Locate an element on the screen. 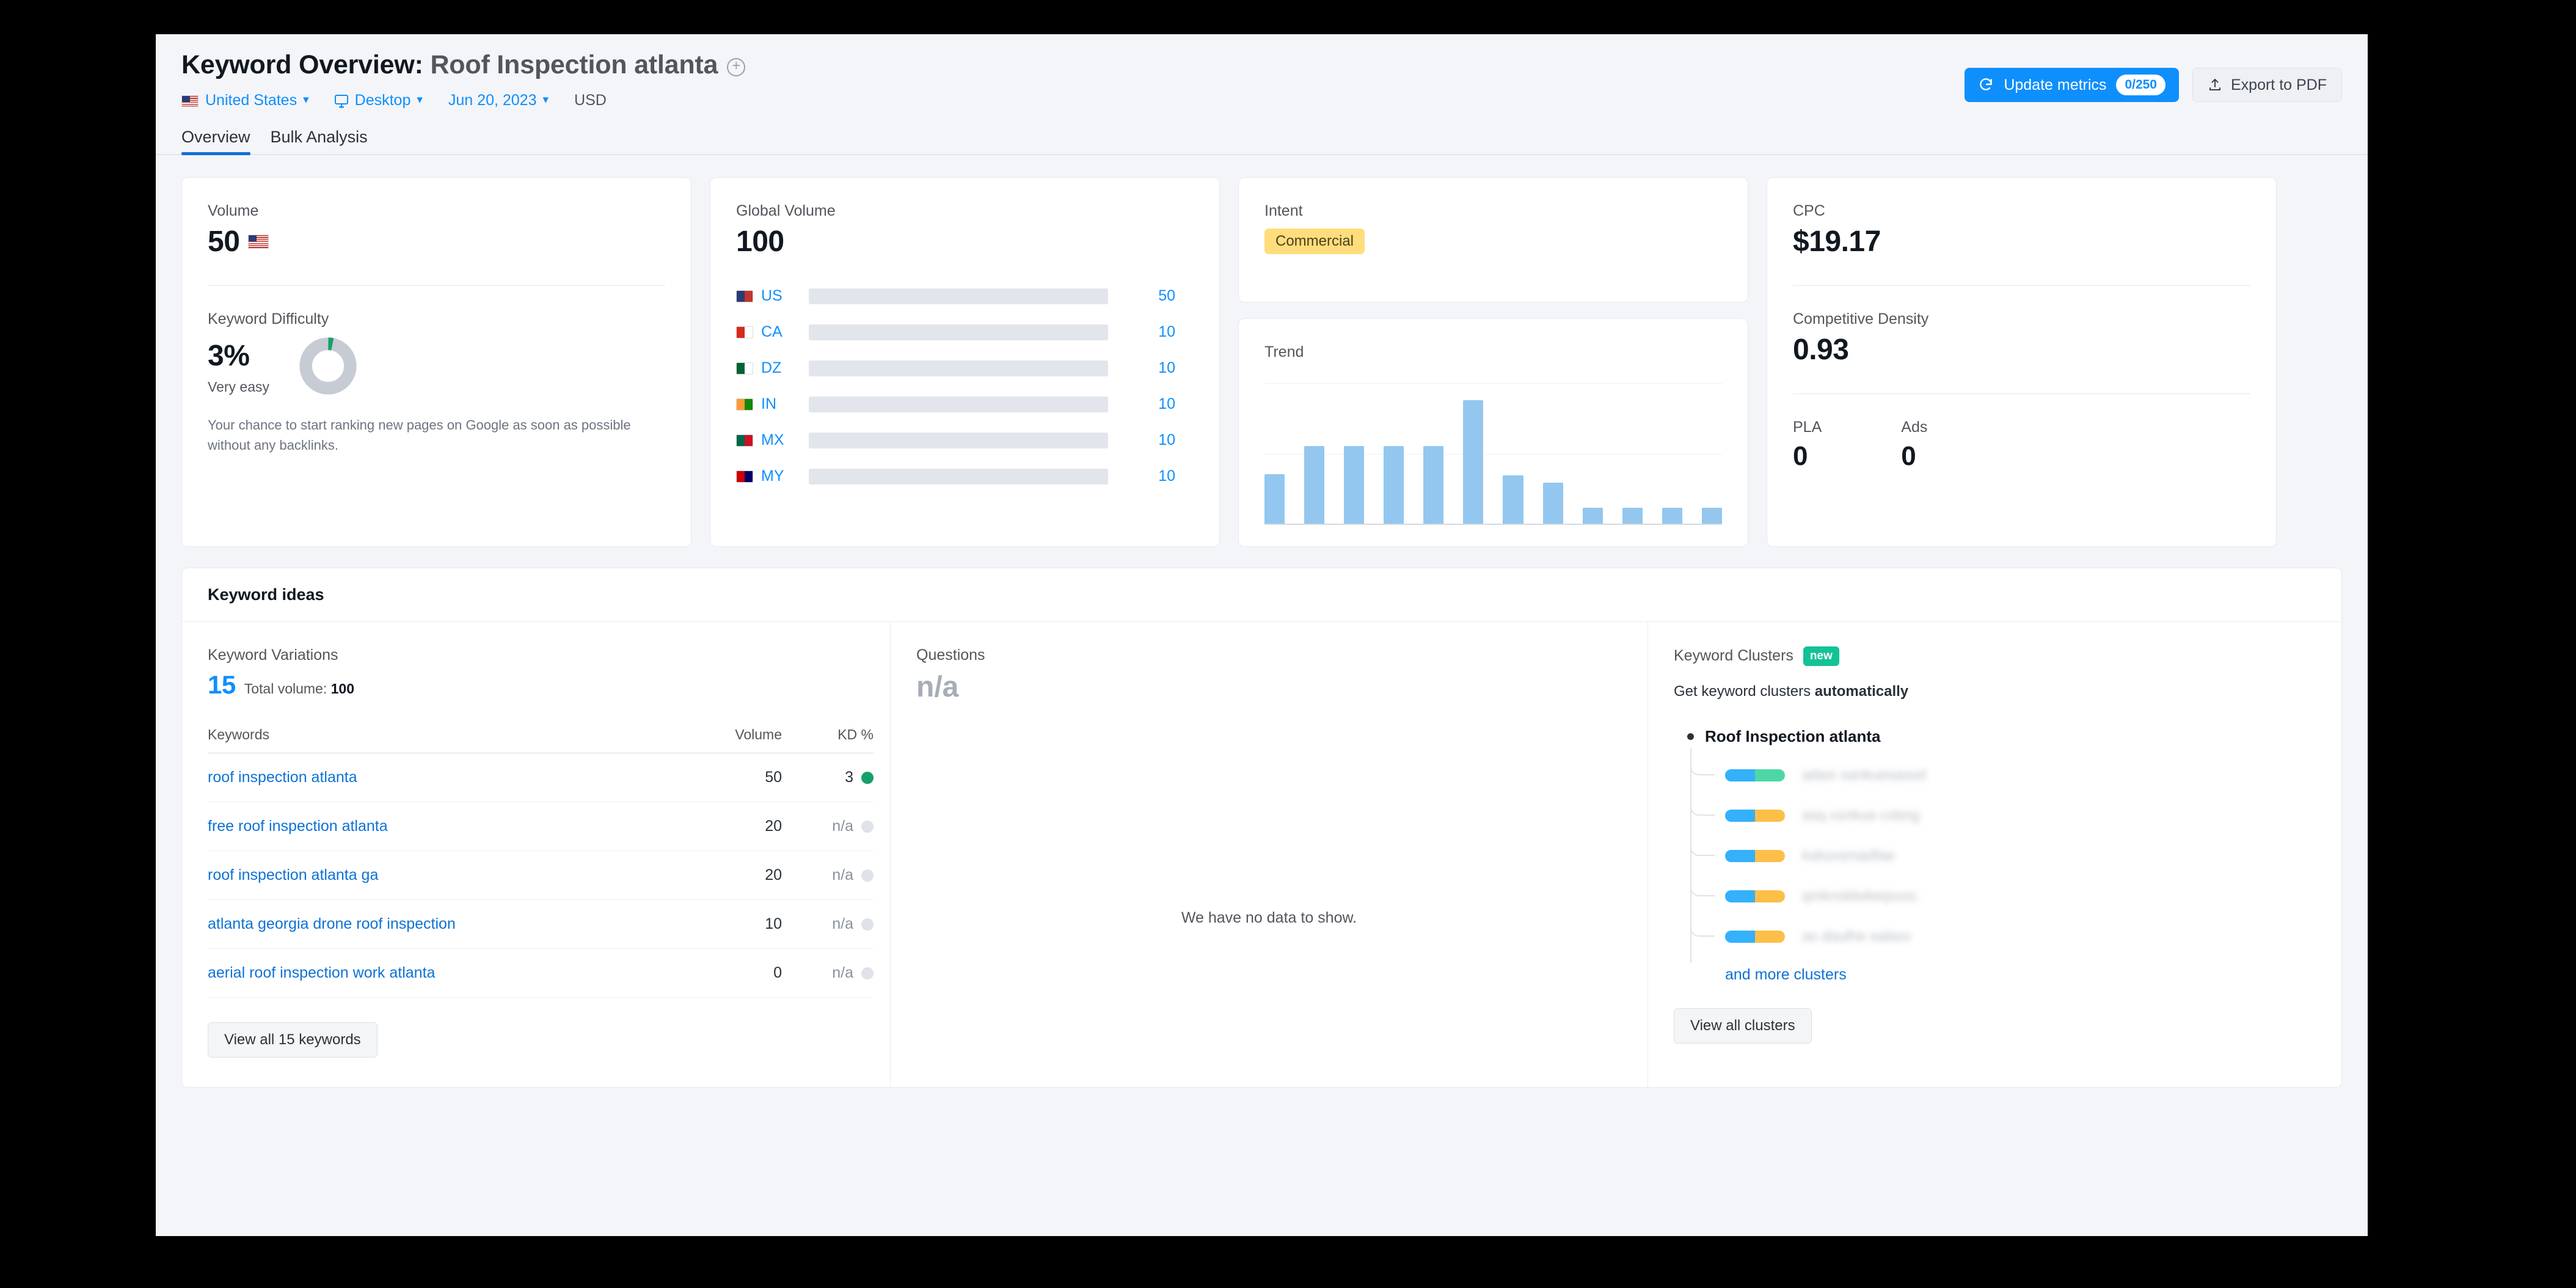  table-header-row: Keywords Volume KD % is located at coordinates (541, 739).